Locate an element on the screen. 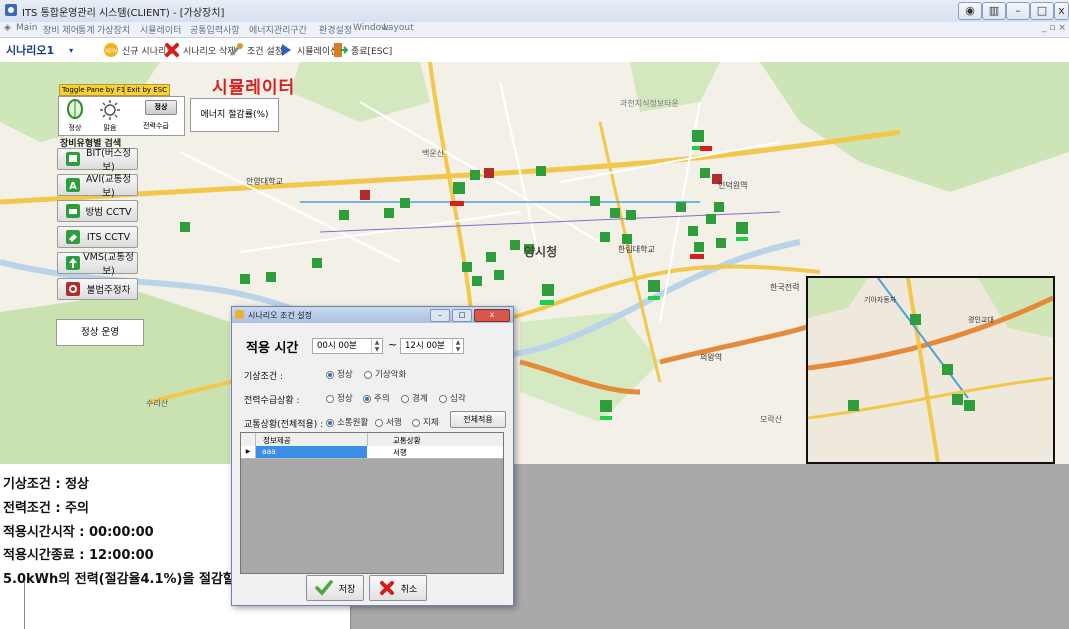  minimap: 기아자동차 경인교대 is located at coordinates (930, 370).